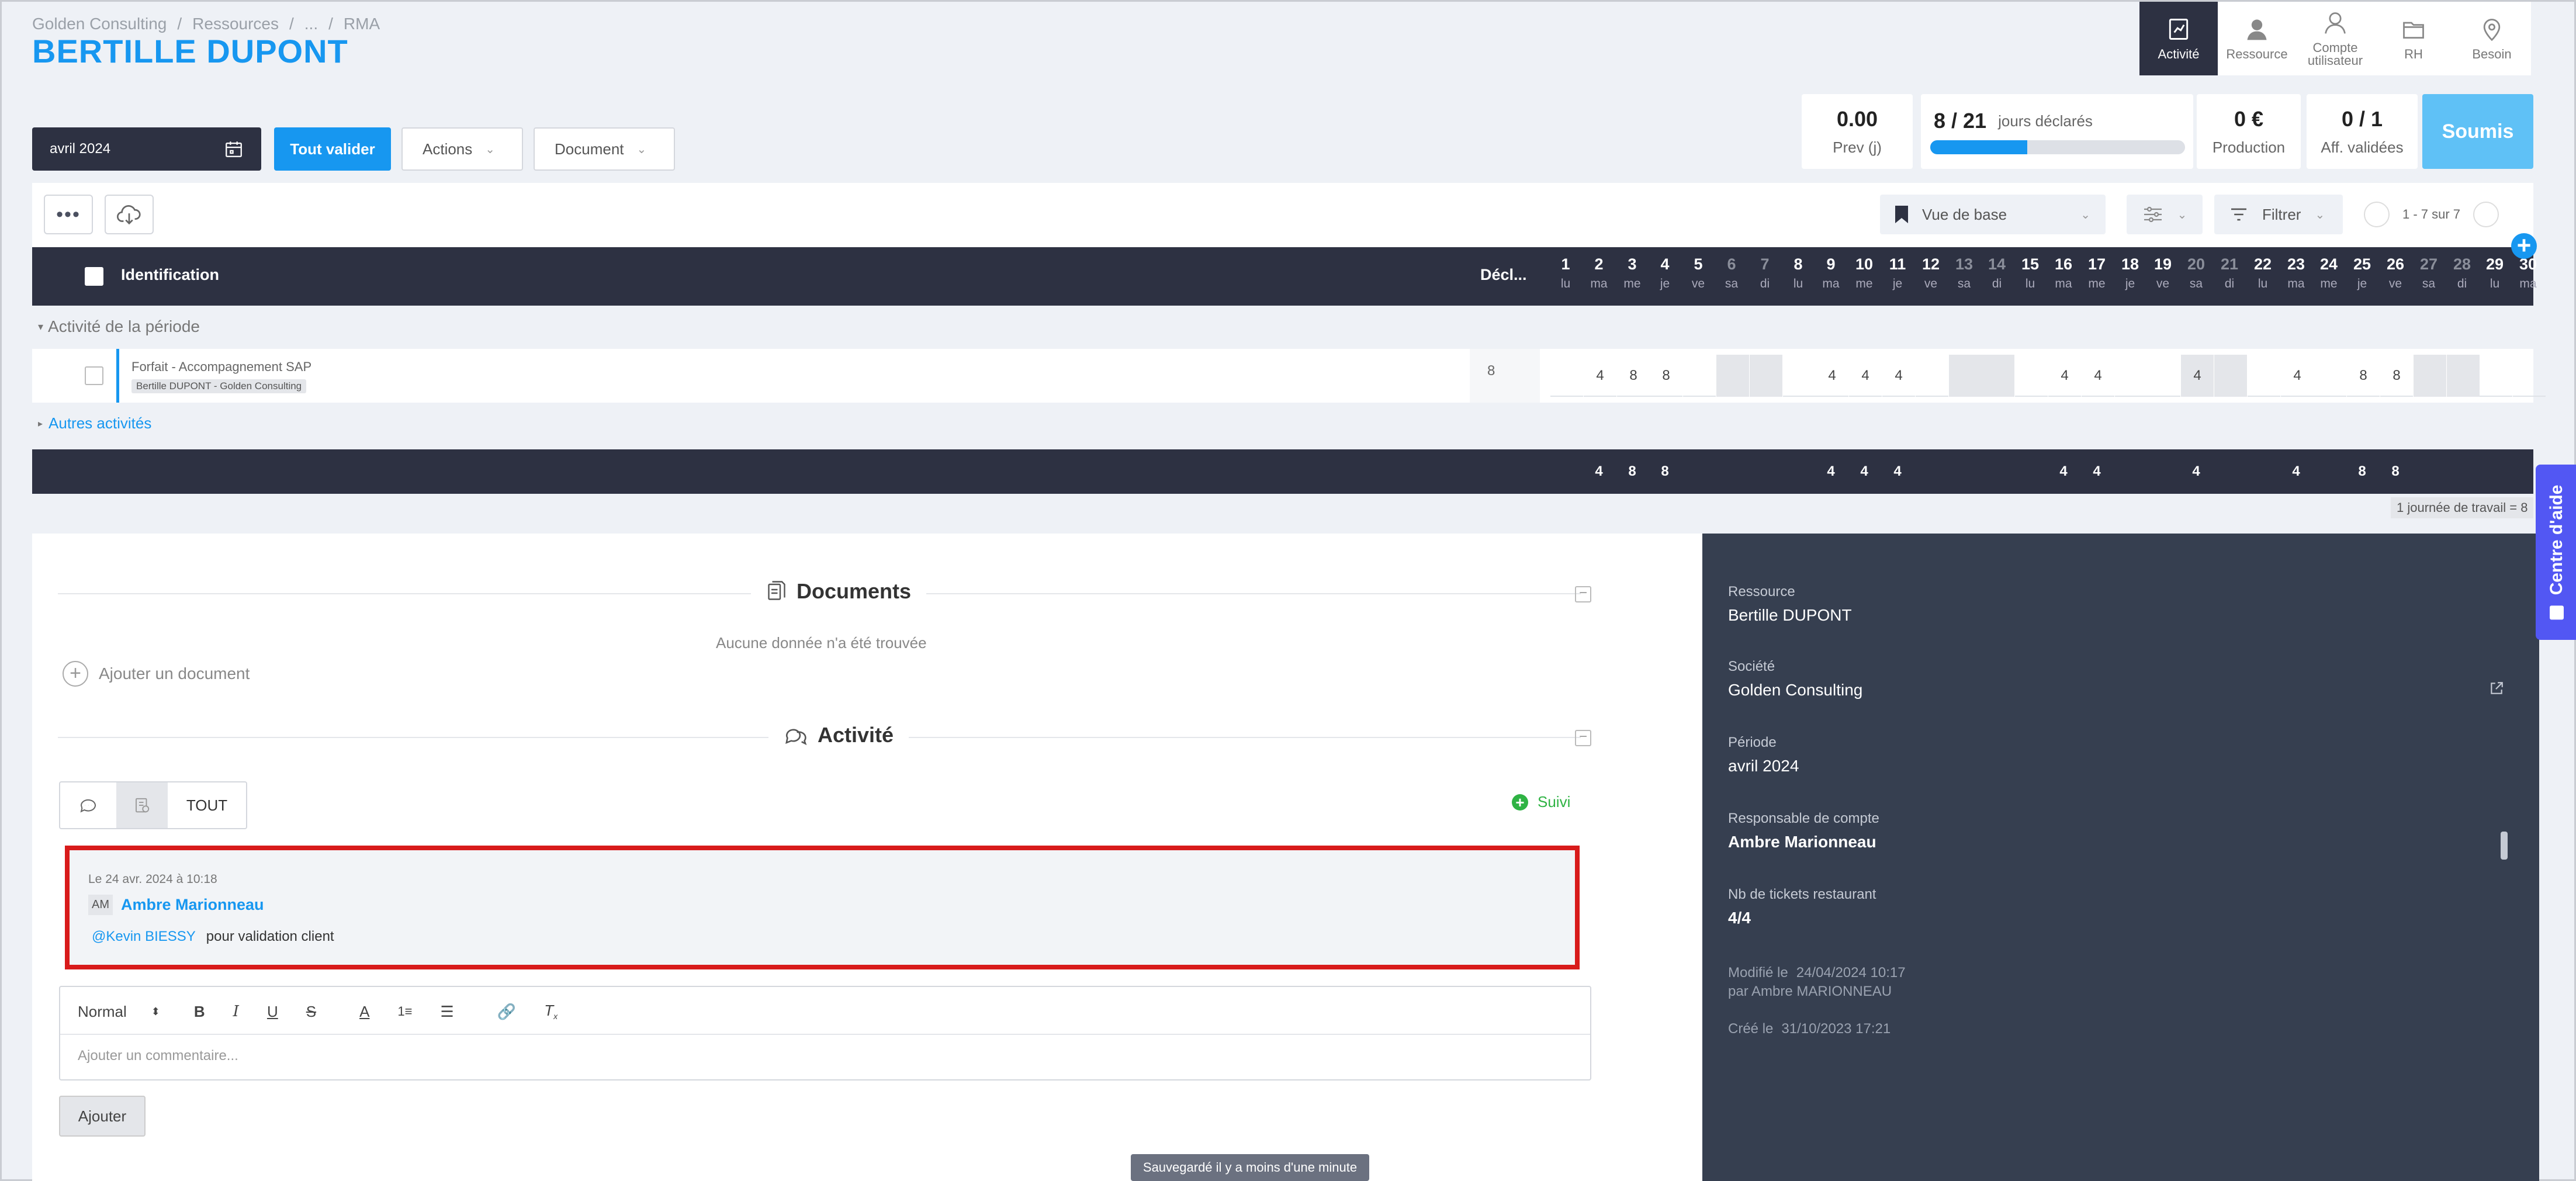 The image size is (2576, 1181). Describe the element at coordinates (364, 1012) in the screenshot. I see `text-color-button: A` at that location.